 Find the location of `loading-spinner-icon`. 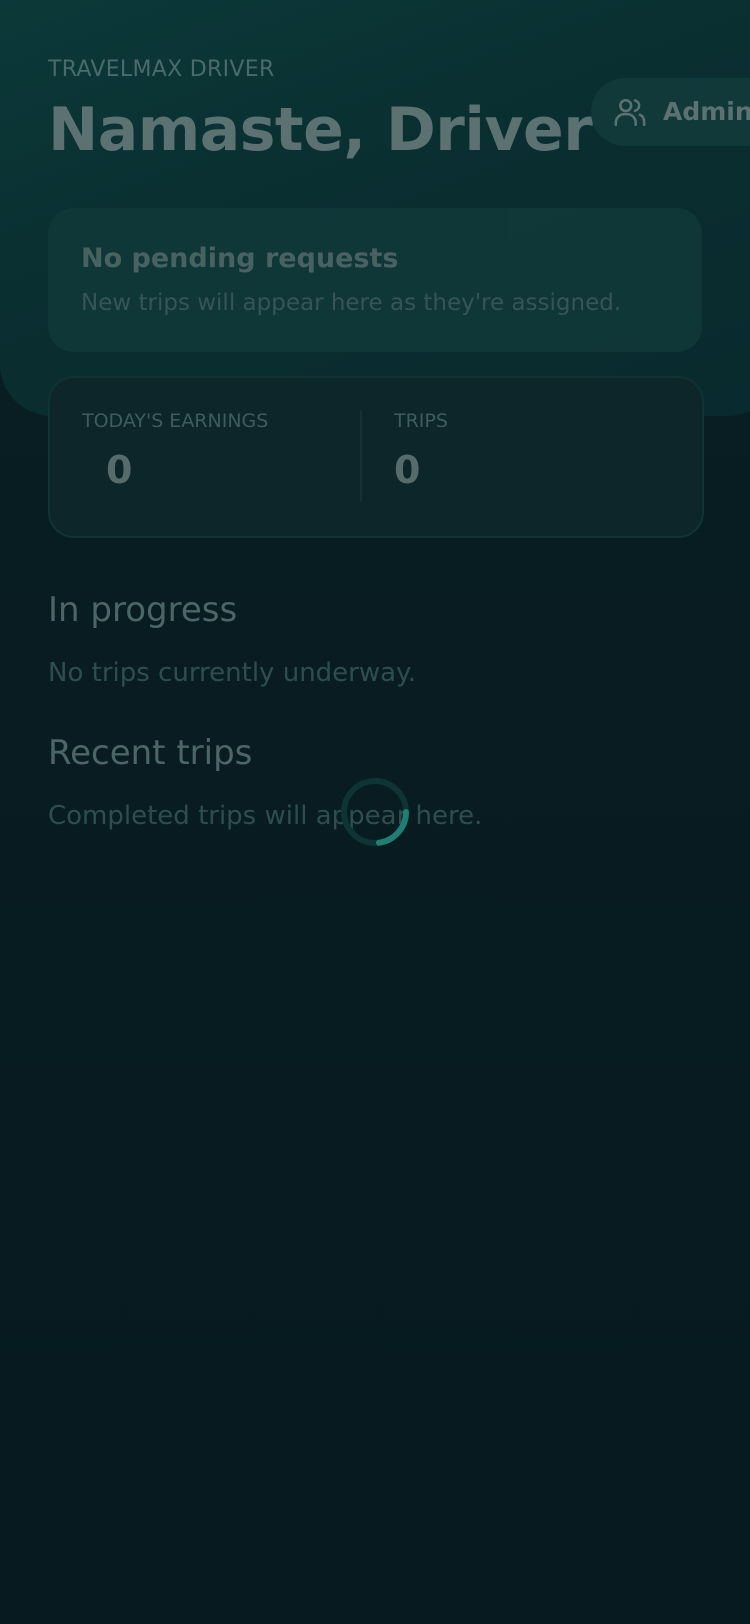

loading-spinner-icon is located at coordinates (375, 812).